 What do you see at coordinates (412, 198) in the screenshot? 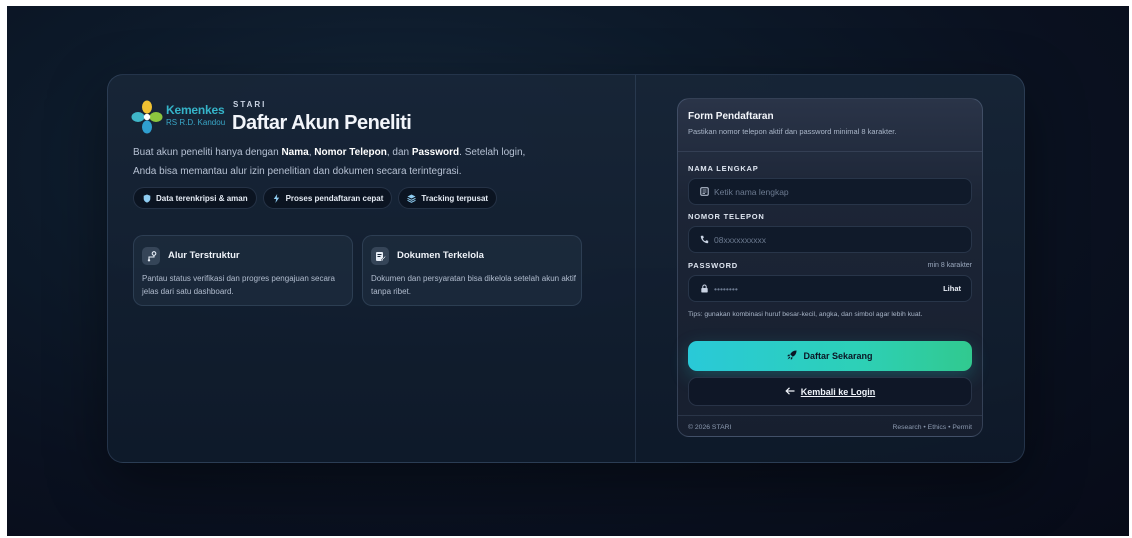
I see `layers-icon` at bounding box center [412, 198].